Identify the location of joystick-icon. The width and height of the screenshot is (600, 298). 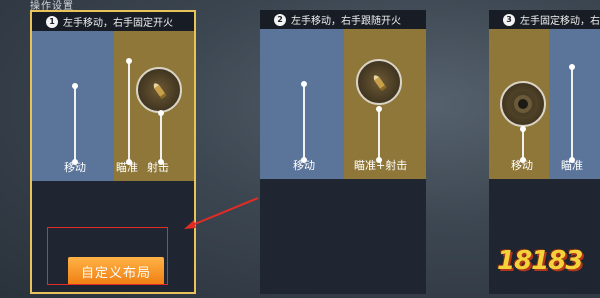
(523, 104).